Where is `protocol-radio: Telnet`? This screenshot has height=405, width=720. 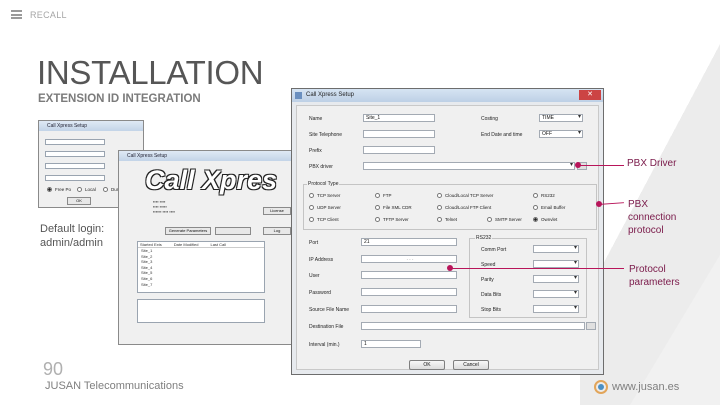 protocol-radio: Telnet is located at coordinates (447, 219).